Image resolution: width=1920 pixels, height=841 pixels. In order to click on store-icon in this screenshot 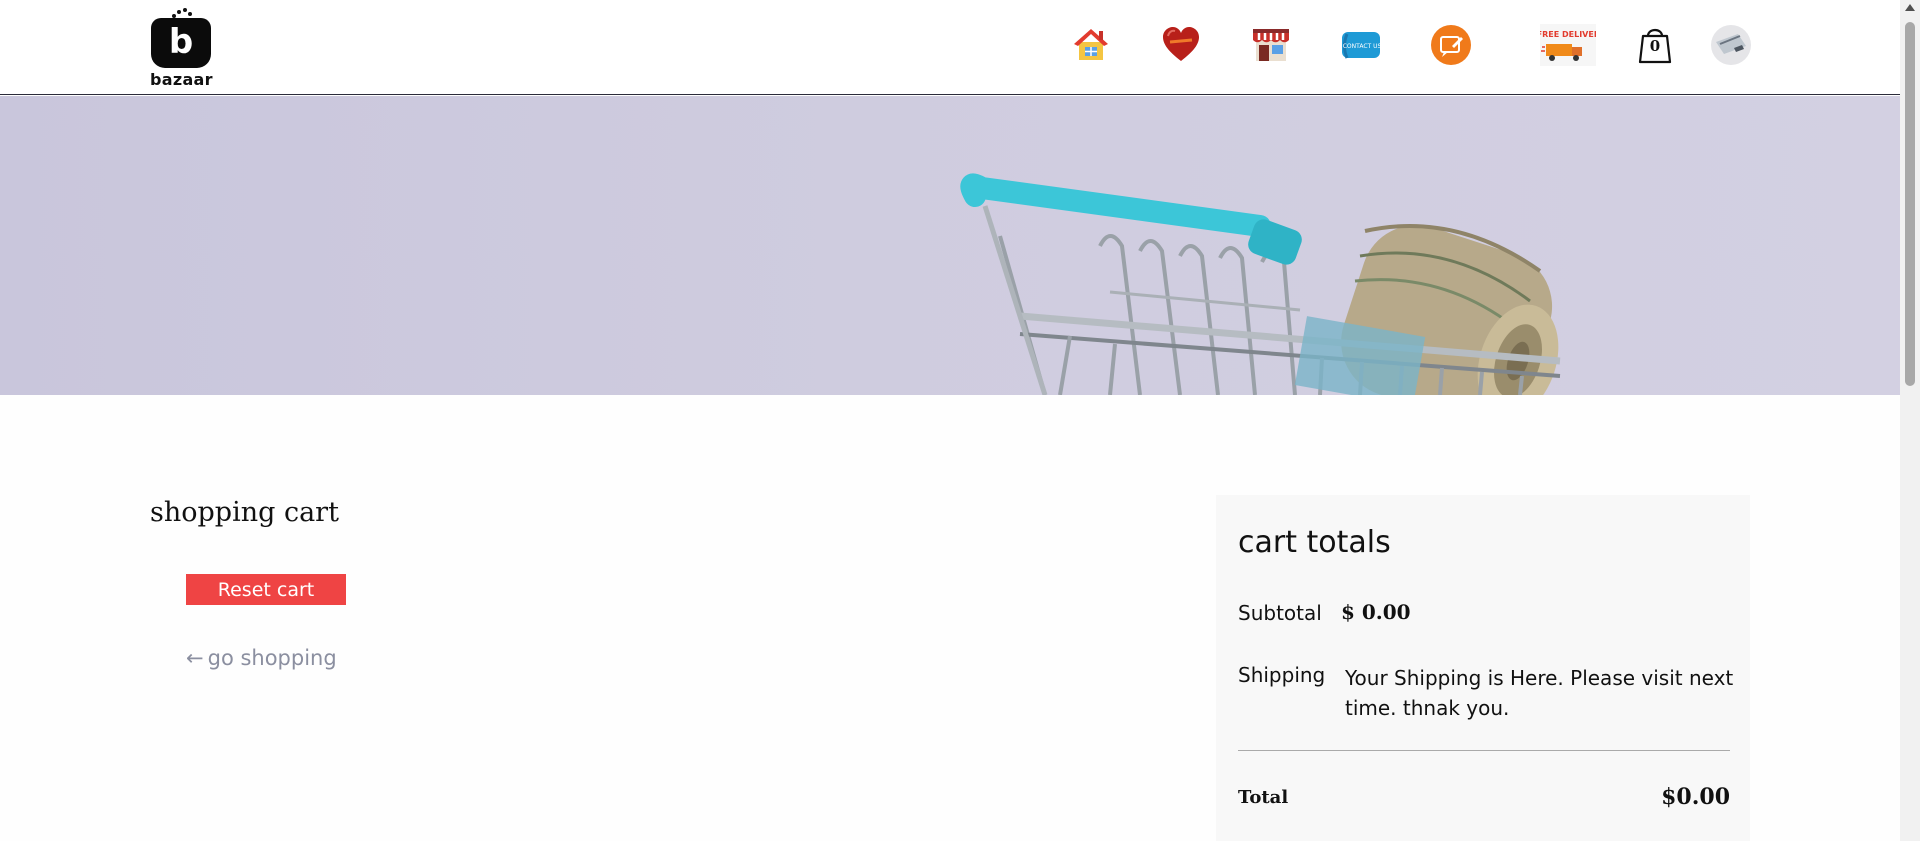, I will do `click(1271, 45)`.